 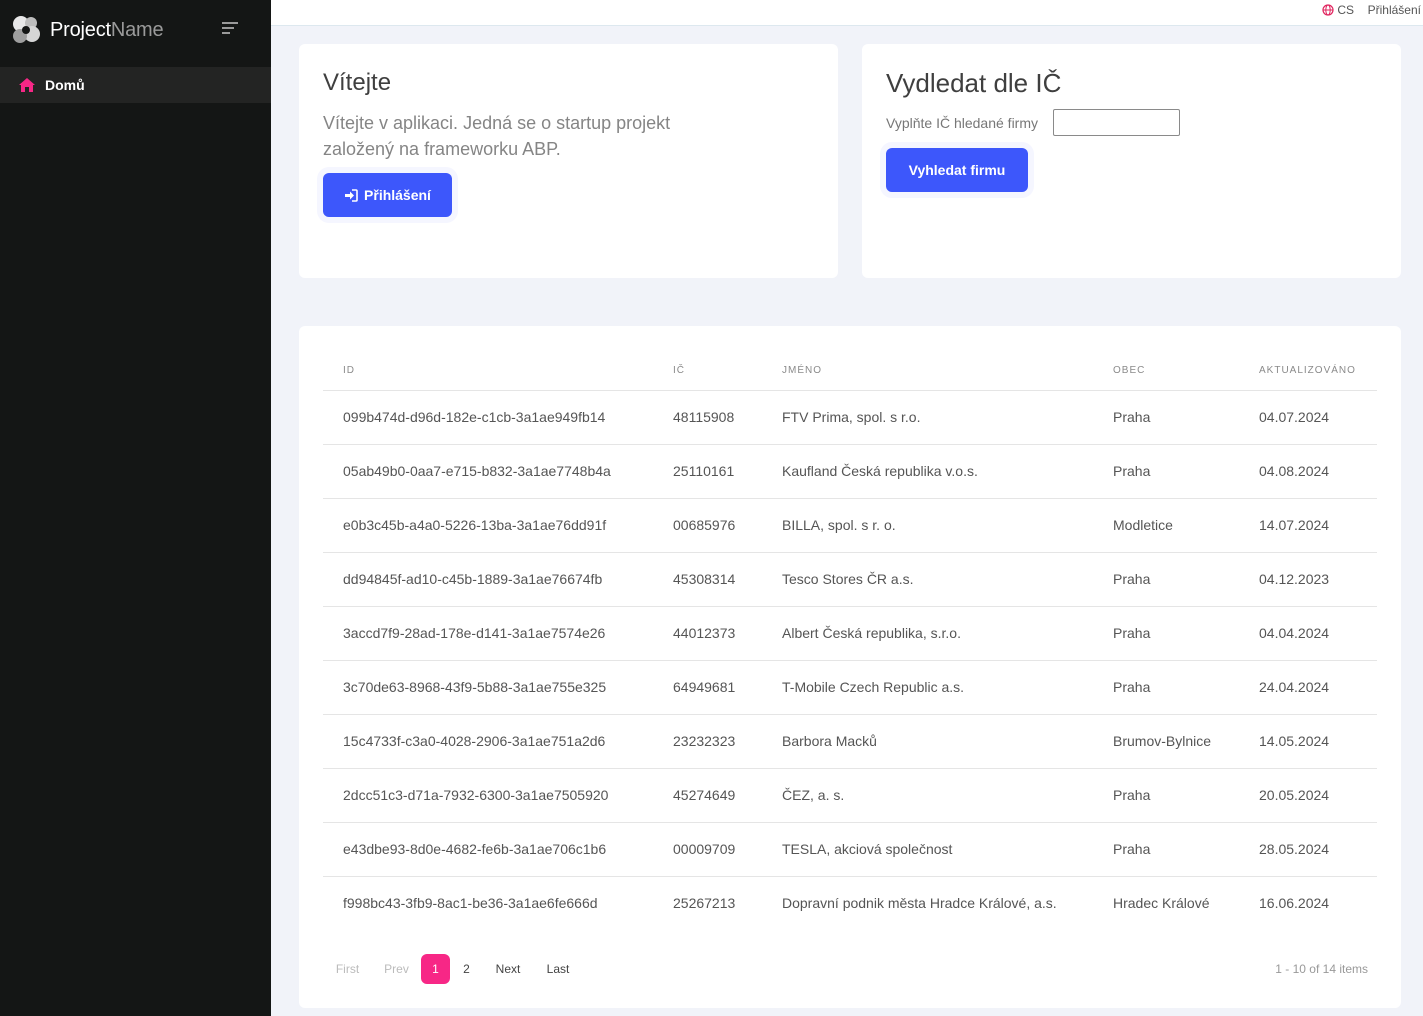 What do you see at coordinates (707, 471) in the screenshot?
I see `cell-ico: 25110161` at bounding box center [707, 471].